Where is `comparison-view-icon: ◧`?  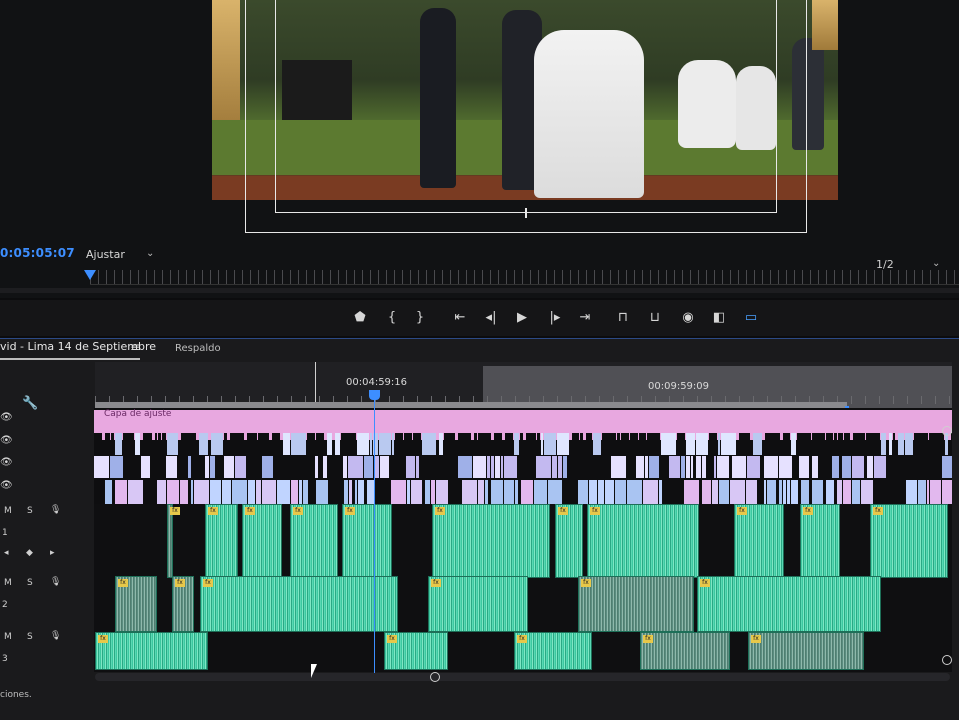 comparison-view-icon: ◧ is located at coordinates (719, 318).